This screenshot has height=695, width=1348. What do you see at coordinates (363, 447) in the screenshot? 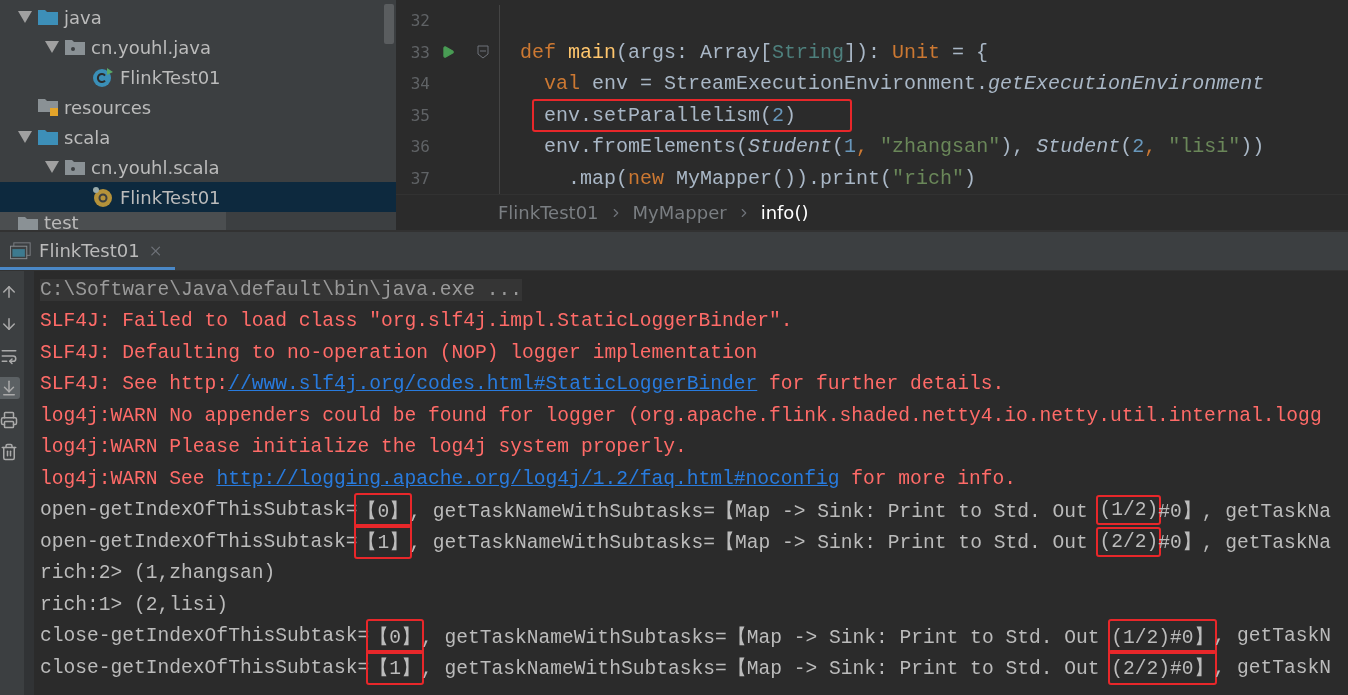
I see `console-text: log4j:WARN Please initialize the log4j system properly.` at bounding box center [363, 447].